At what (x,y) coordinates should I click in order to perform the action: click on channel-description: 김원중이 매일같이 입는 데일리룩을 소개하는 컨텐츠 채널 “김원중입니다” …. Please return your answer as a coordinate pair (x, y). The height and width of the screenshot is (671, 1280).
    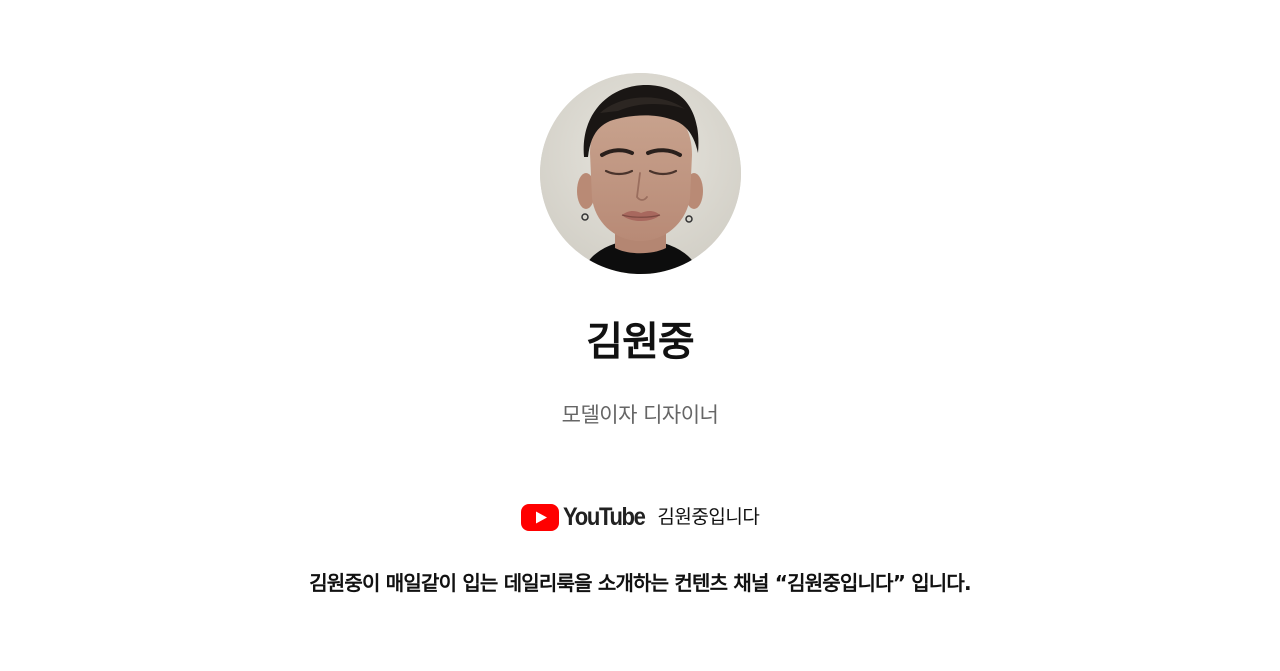
    Looking at the image, I should click on (640, 583).